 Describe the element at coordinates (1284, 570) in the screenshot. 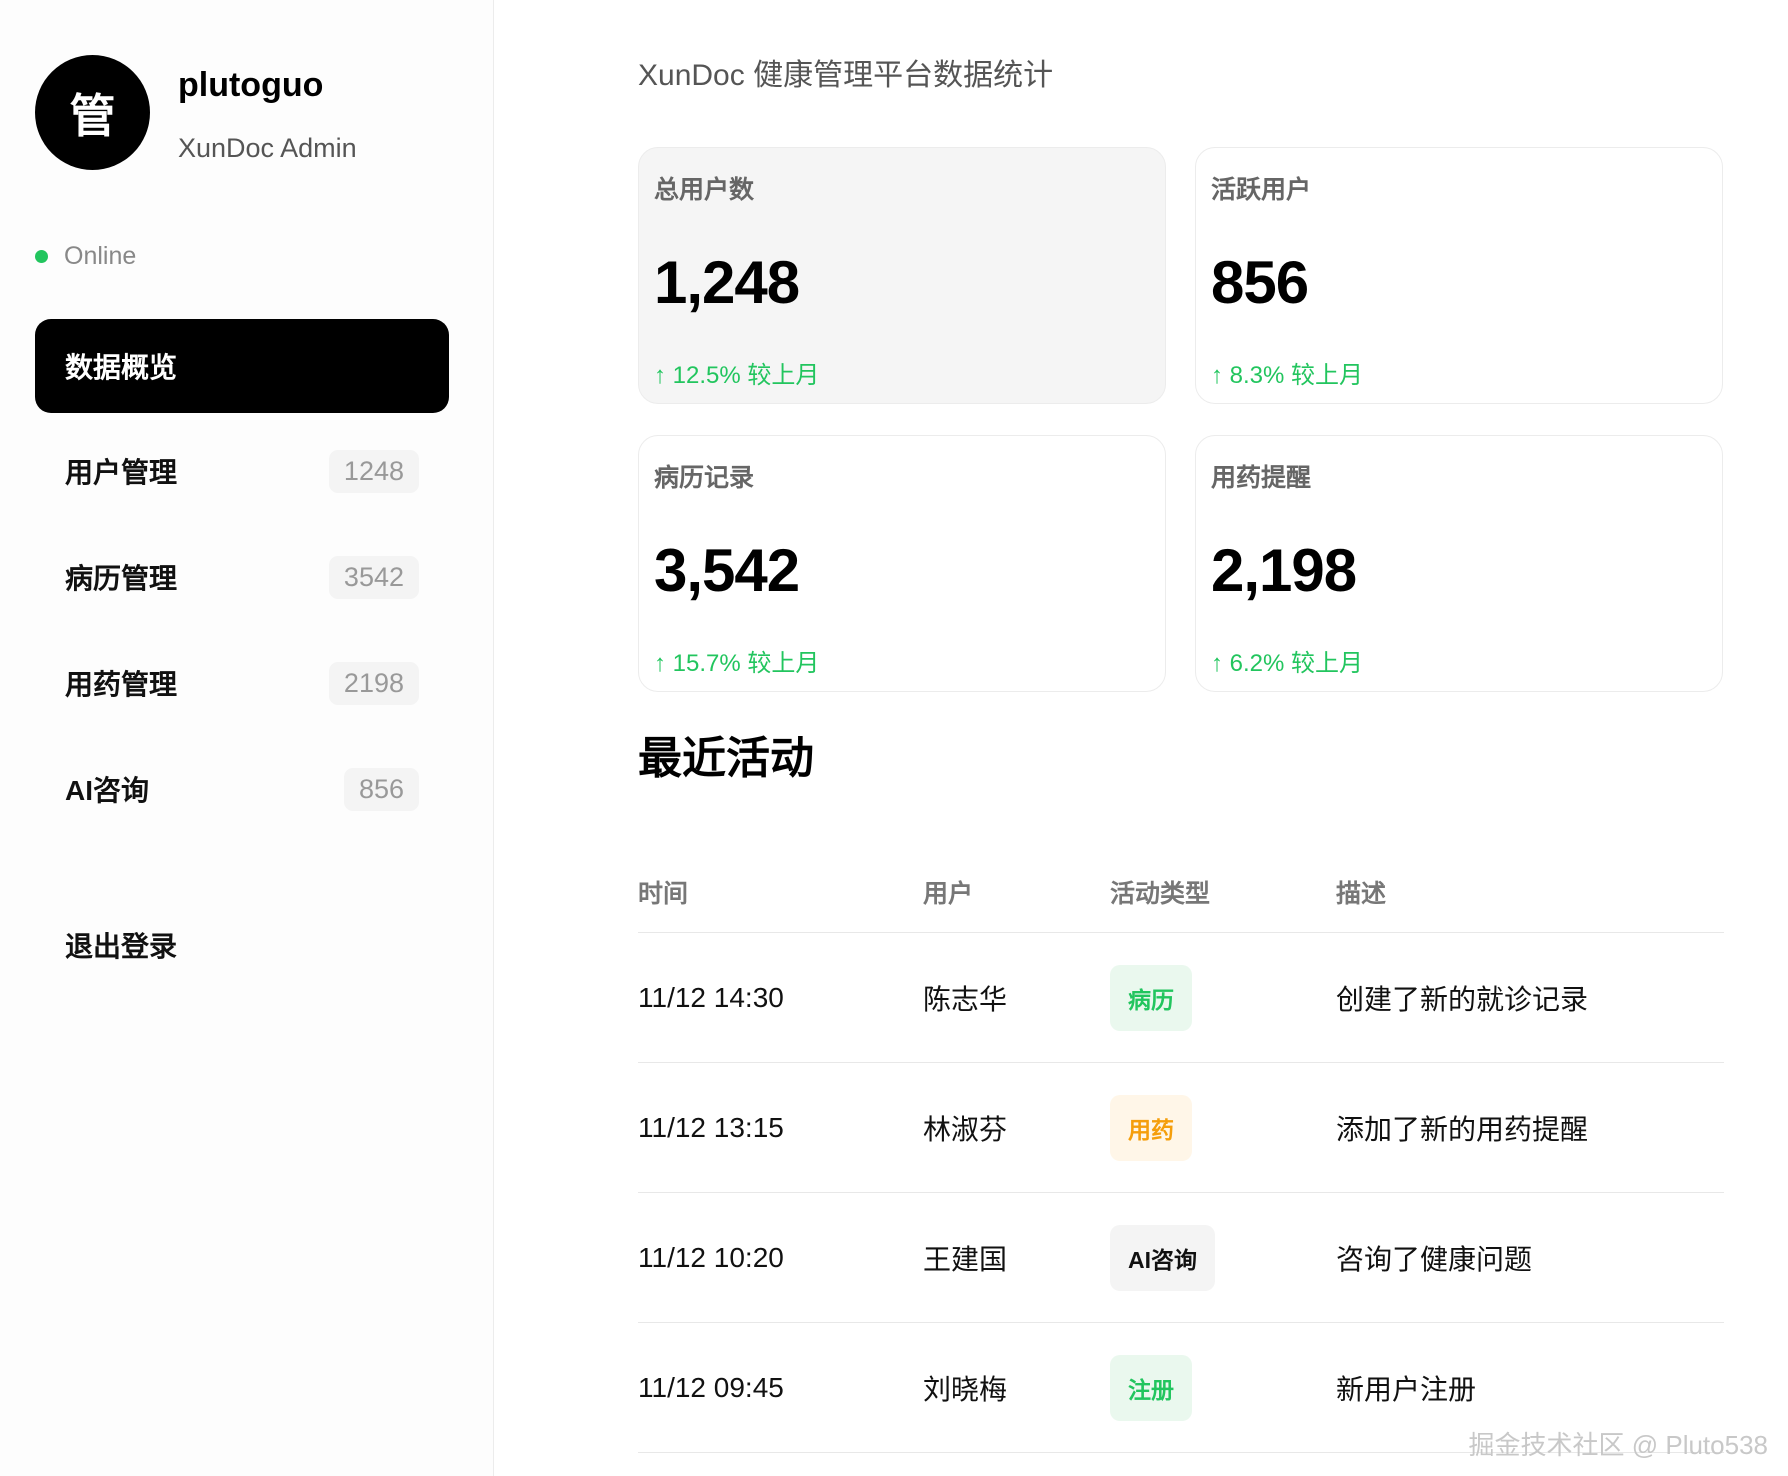

I see `stat-card-value: 2,198` at that location.